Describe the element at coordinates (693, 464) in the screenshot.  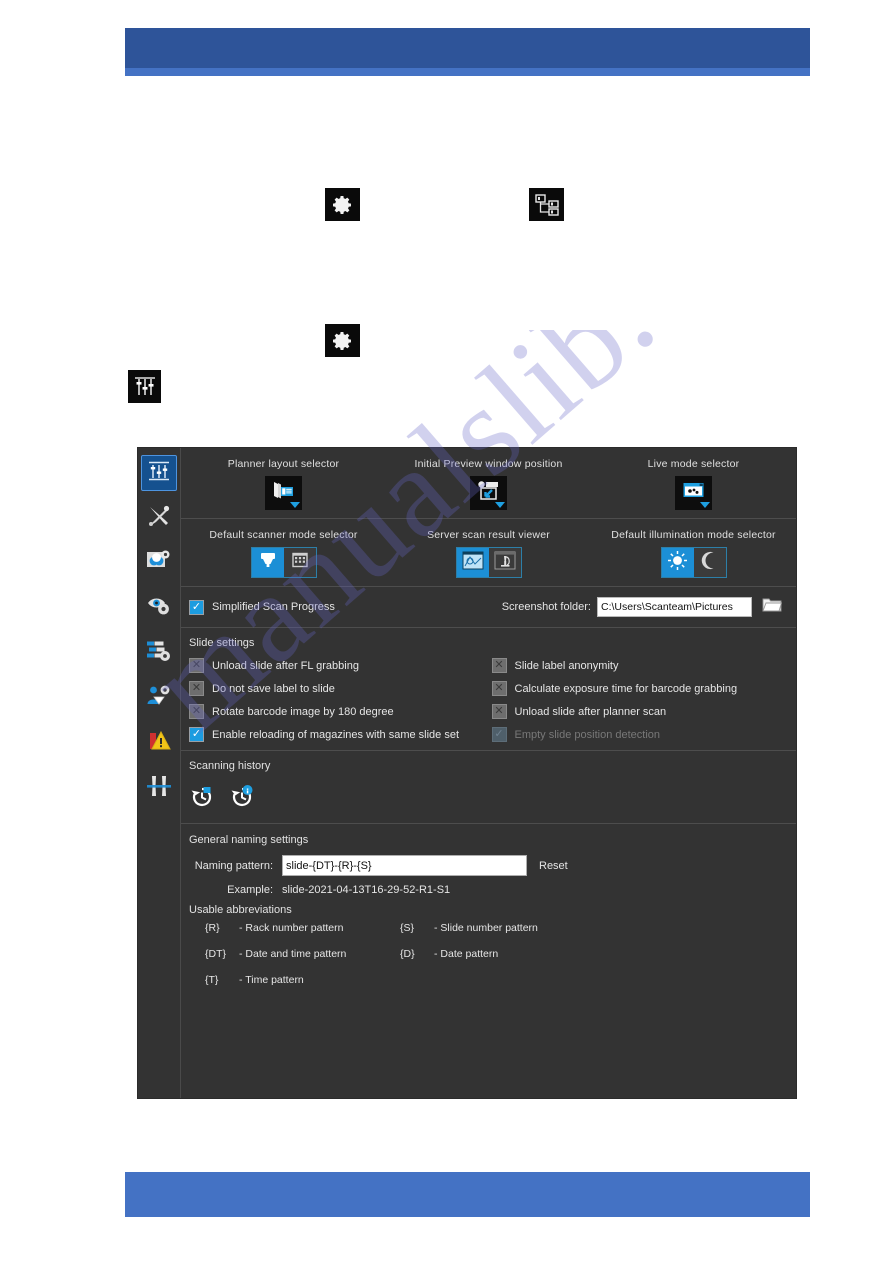
I see `live-mode-selector-label: Live mode selector` at that location.